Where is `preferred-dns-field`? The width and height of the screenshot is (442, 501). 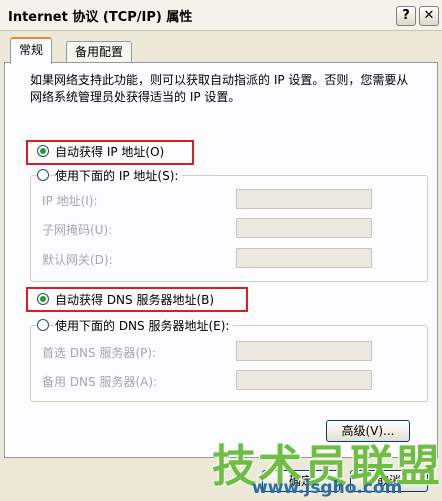
preferred-dns-field is located at coordinates (304, 351).